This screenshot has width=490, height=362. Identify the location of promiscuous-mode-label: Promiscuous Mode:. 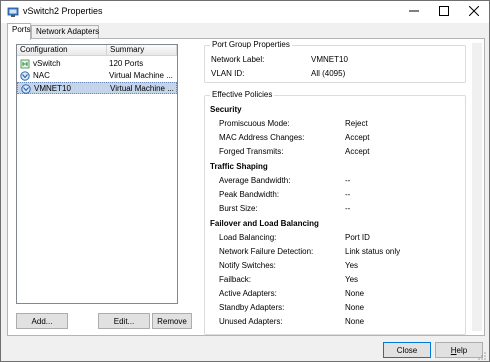
(254, 123).